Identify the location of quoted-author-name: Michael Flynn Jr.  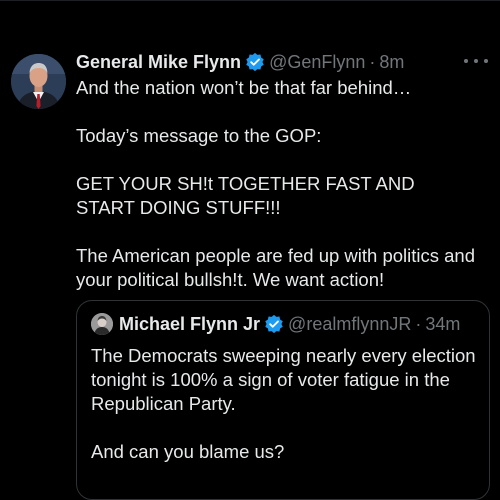
(189, 324).